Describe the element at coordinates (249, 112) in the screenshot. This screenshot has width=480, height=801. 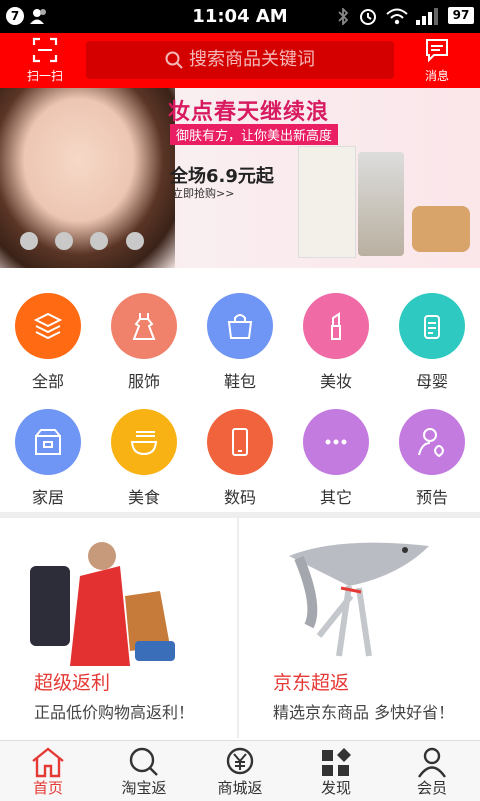
I see `banner-title: 妆点春天继续浪` at that location.